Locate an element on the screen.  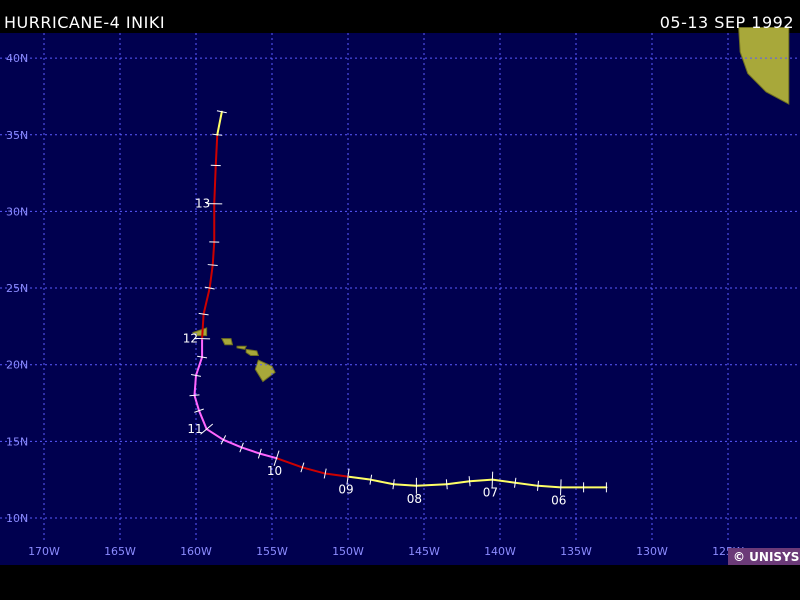
day-label: 12 is located at coordinates (190, 339).